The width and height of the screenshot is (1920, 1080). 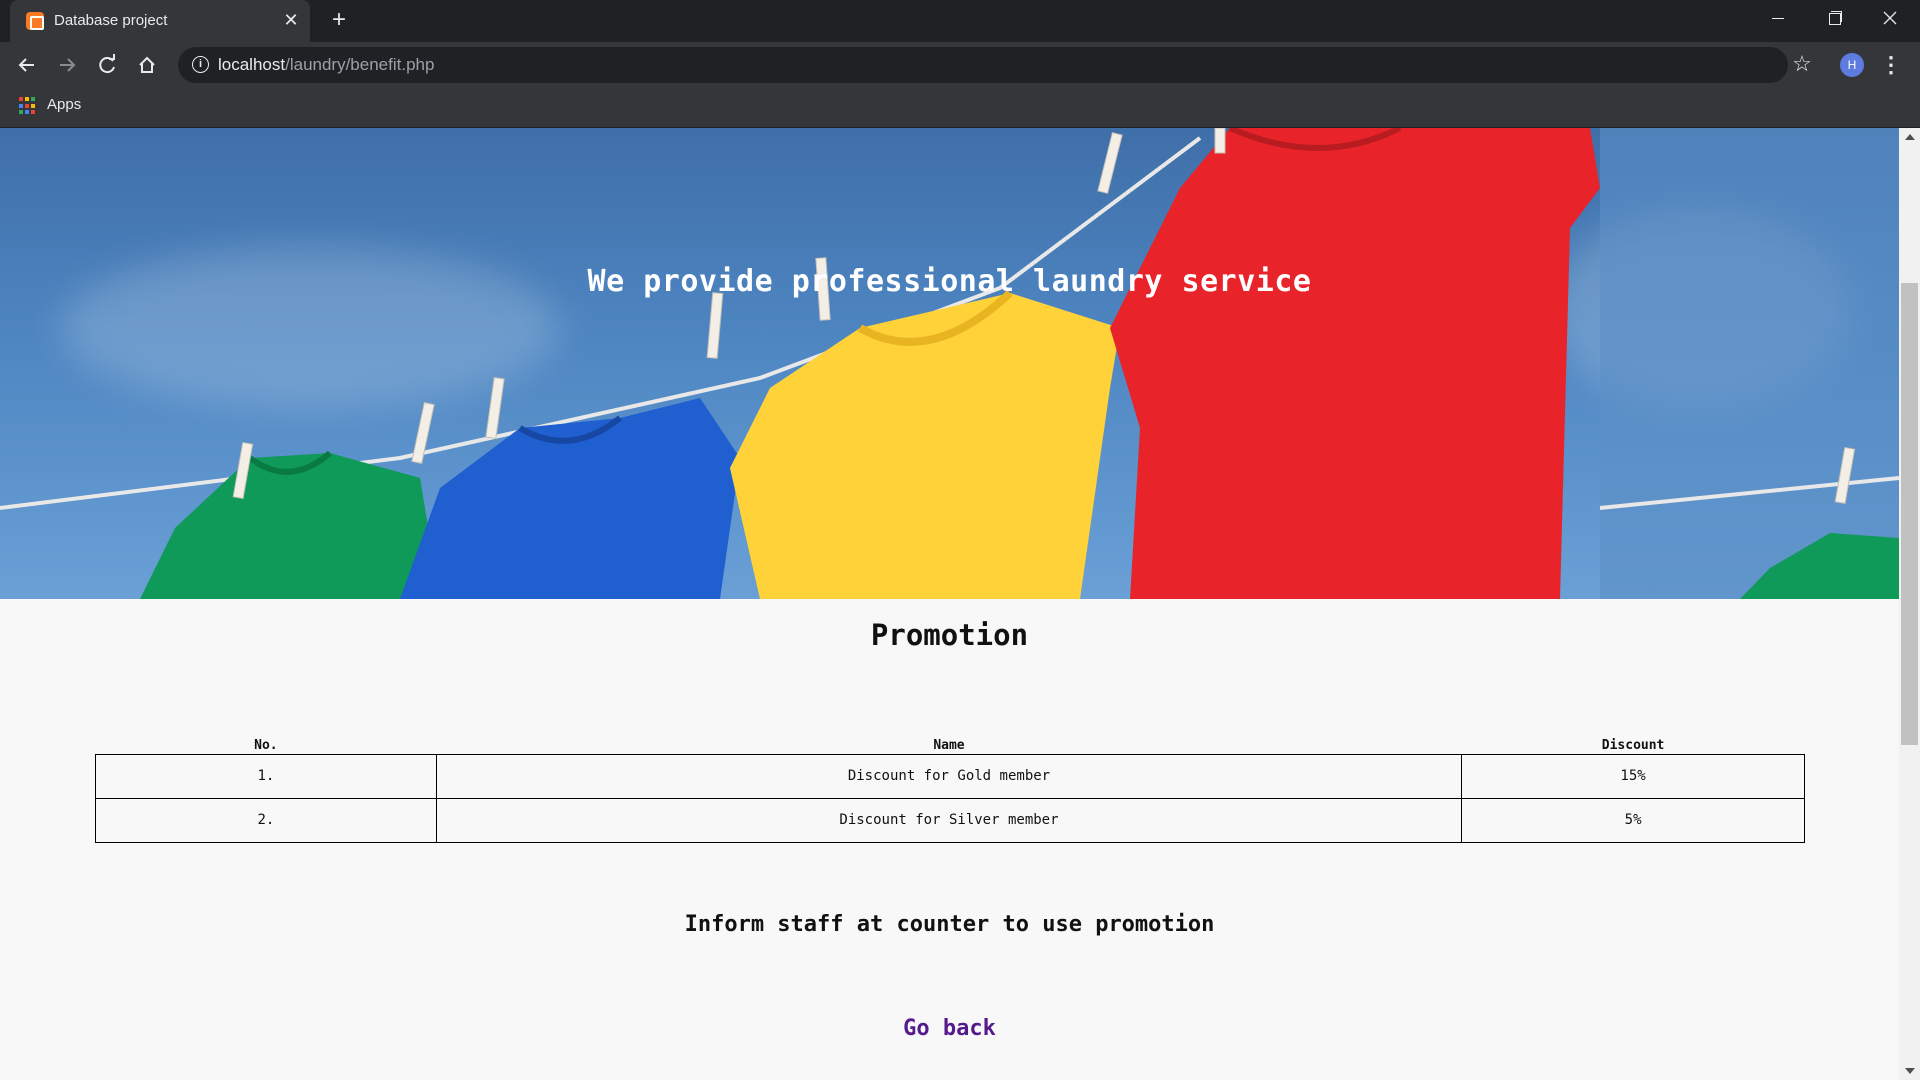 I want to click on cell-discount: 15%, so click(x=1633, y=776).